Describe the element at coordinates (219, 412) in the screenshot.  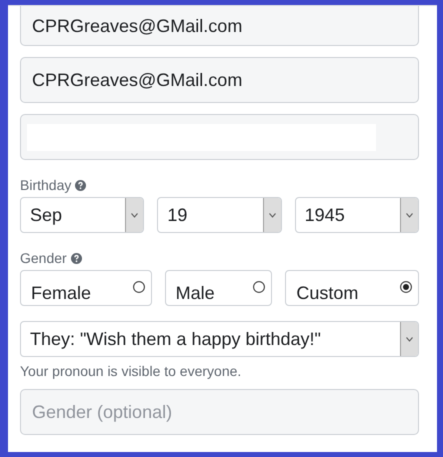
I see `gender-input-field: Gender (optional)` at that location.